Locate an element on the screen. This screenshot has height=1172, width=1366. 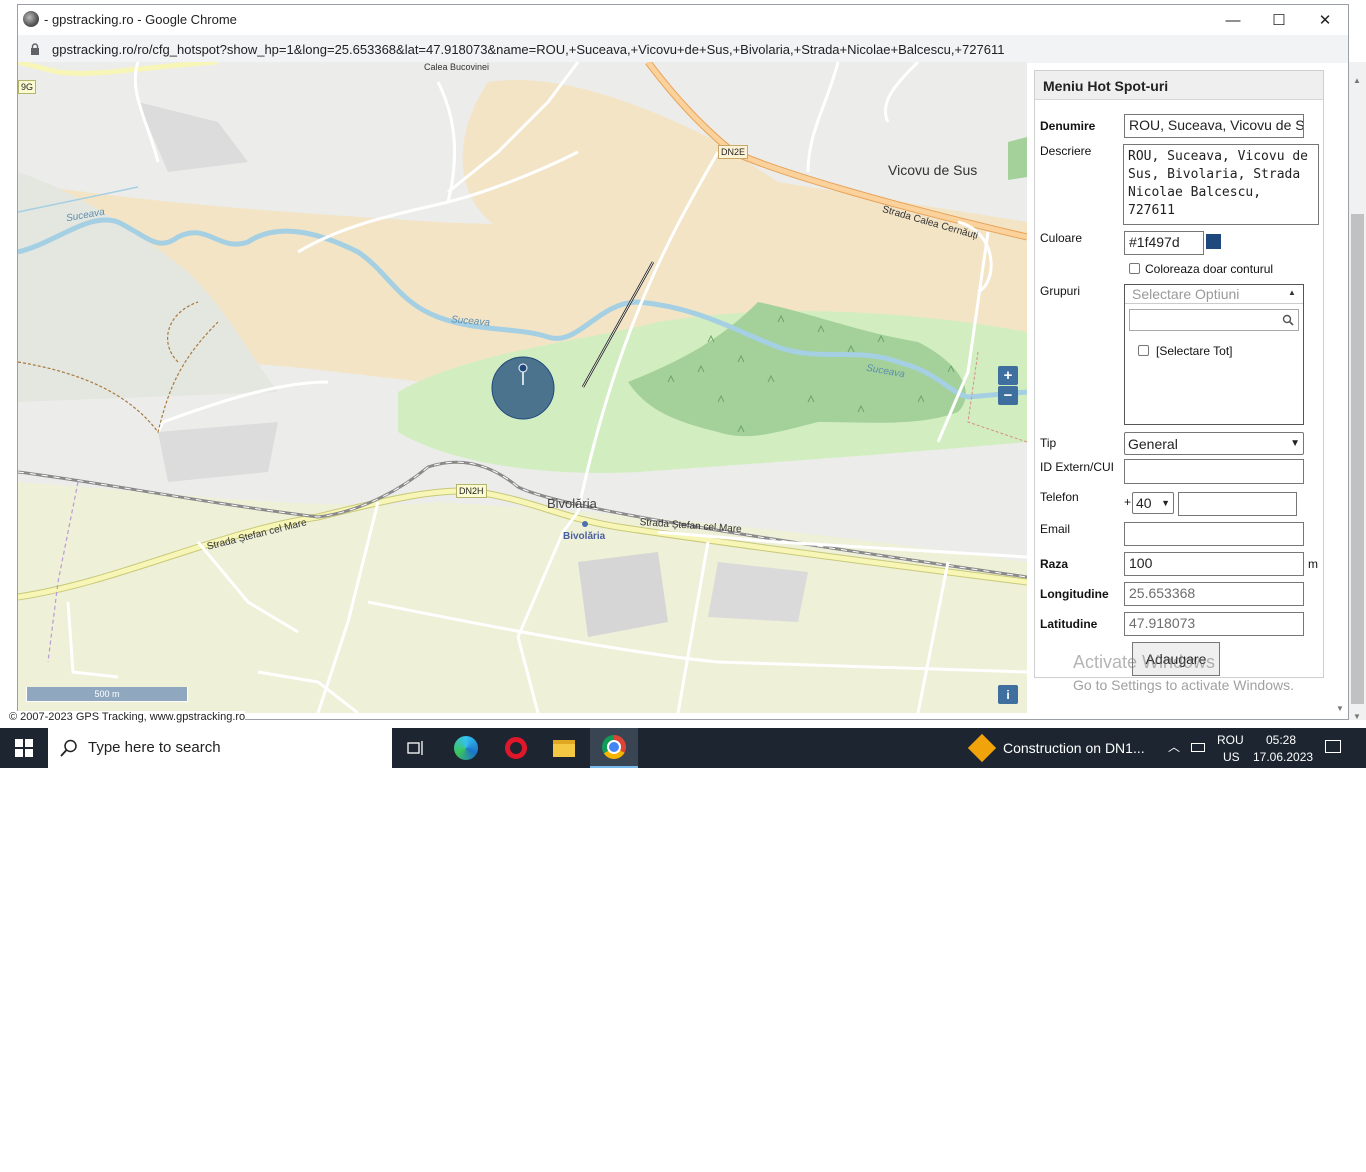
edge-icon is located at coordinates (466, 748).